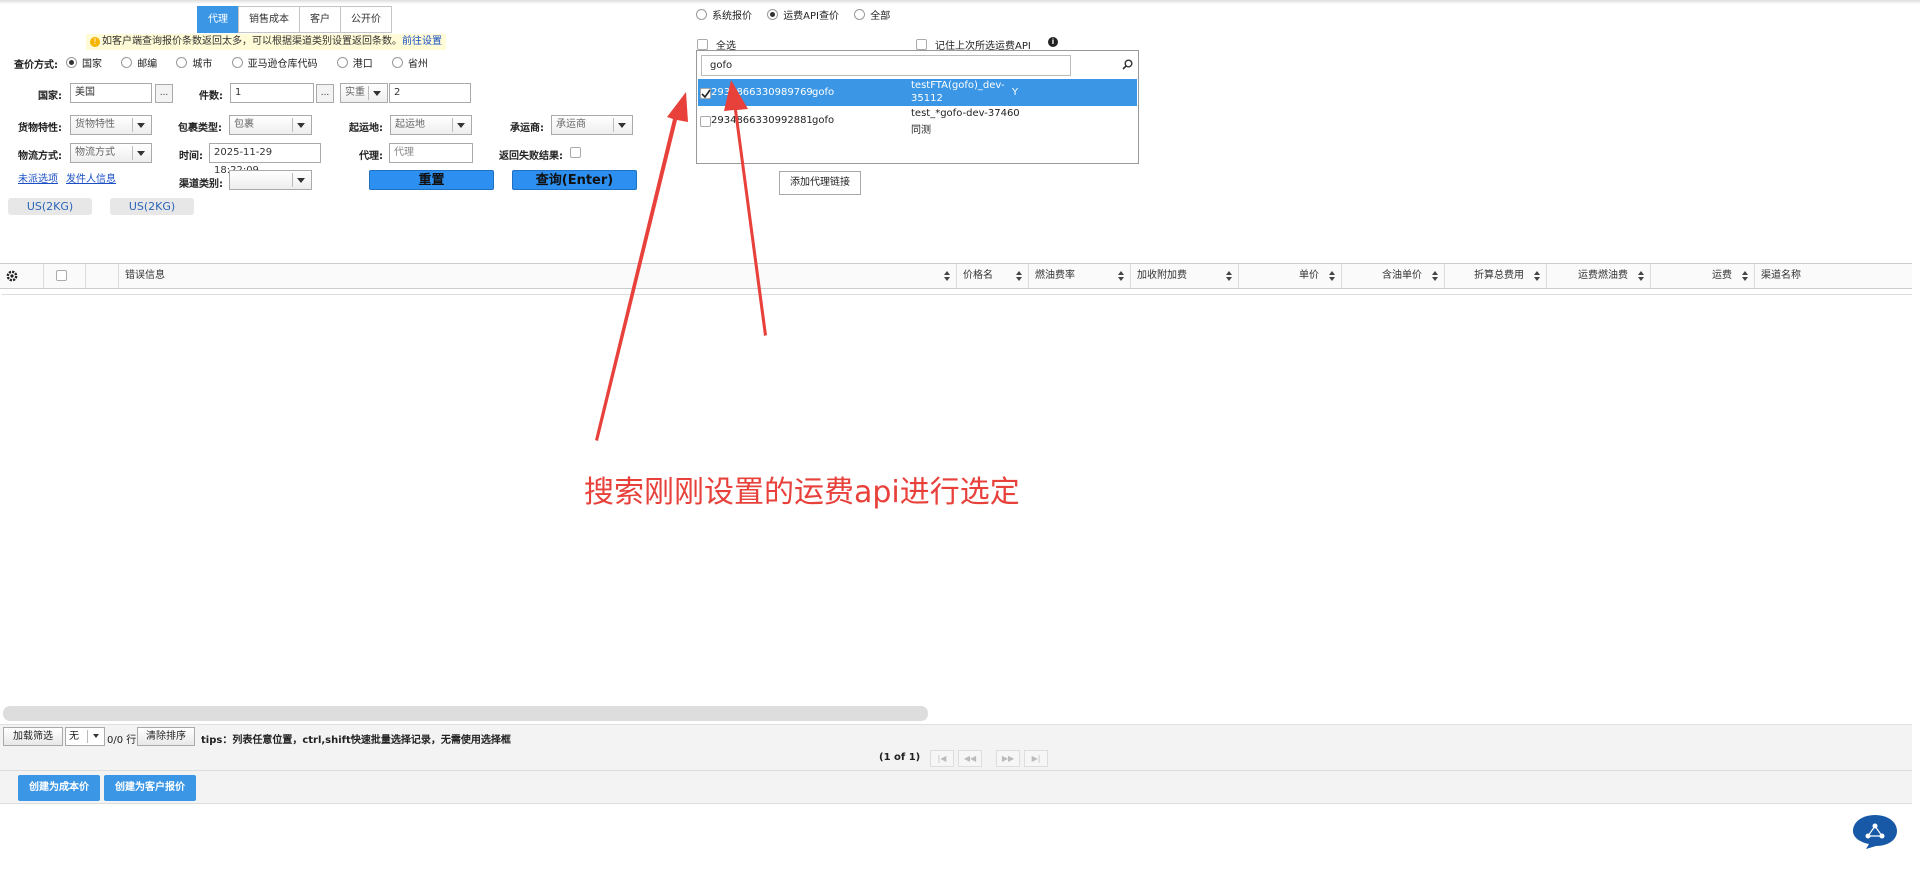 This screenshot has width=1920, height=879. What do you see at coordinates (802, 492) in the screenshot?
I see `annotation-text: 搜索刚刚设置的运费api进行选定` at bounding box center [802, 492].